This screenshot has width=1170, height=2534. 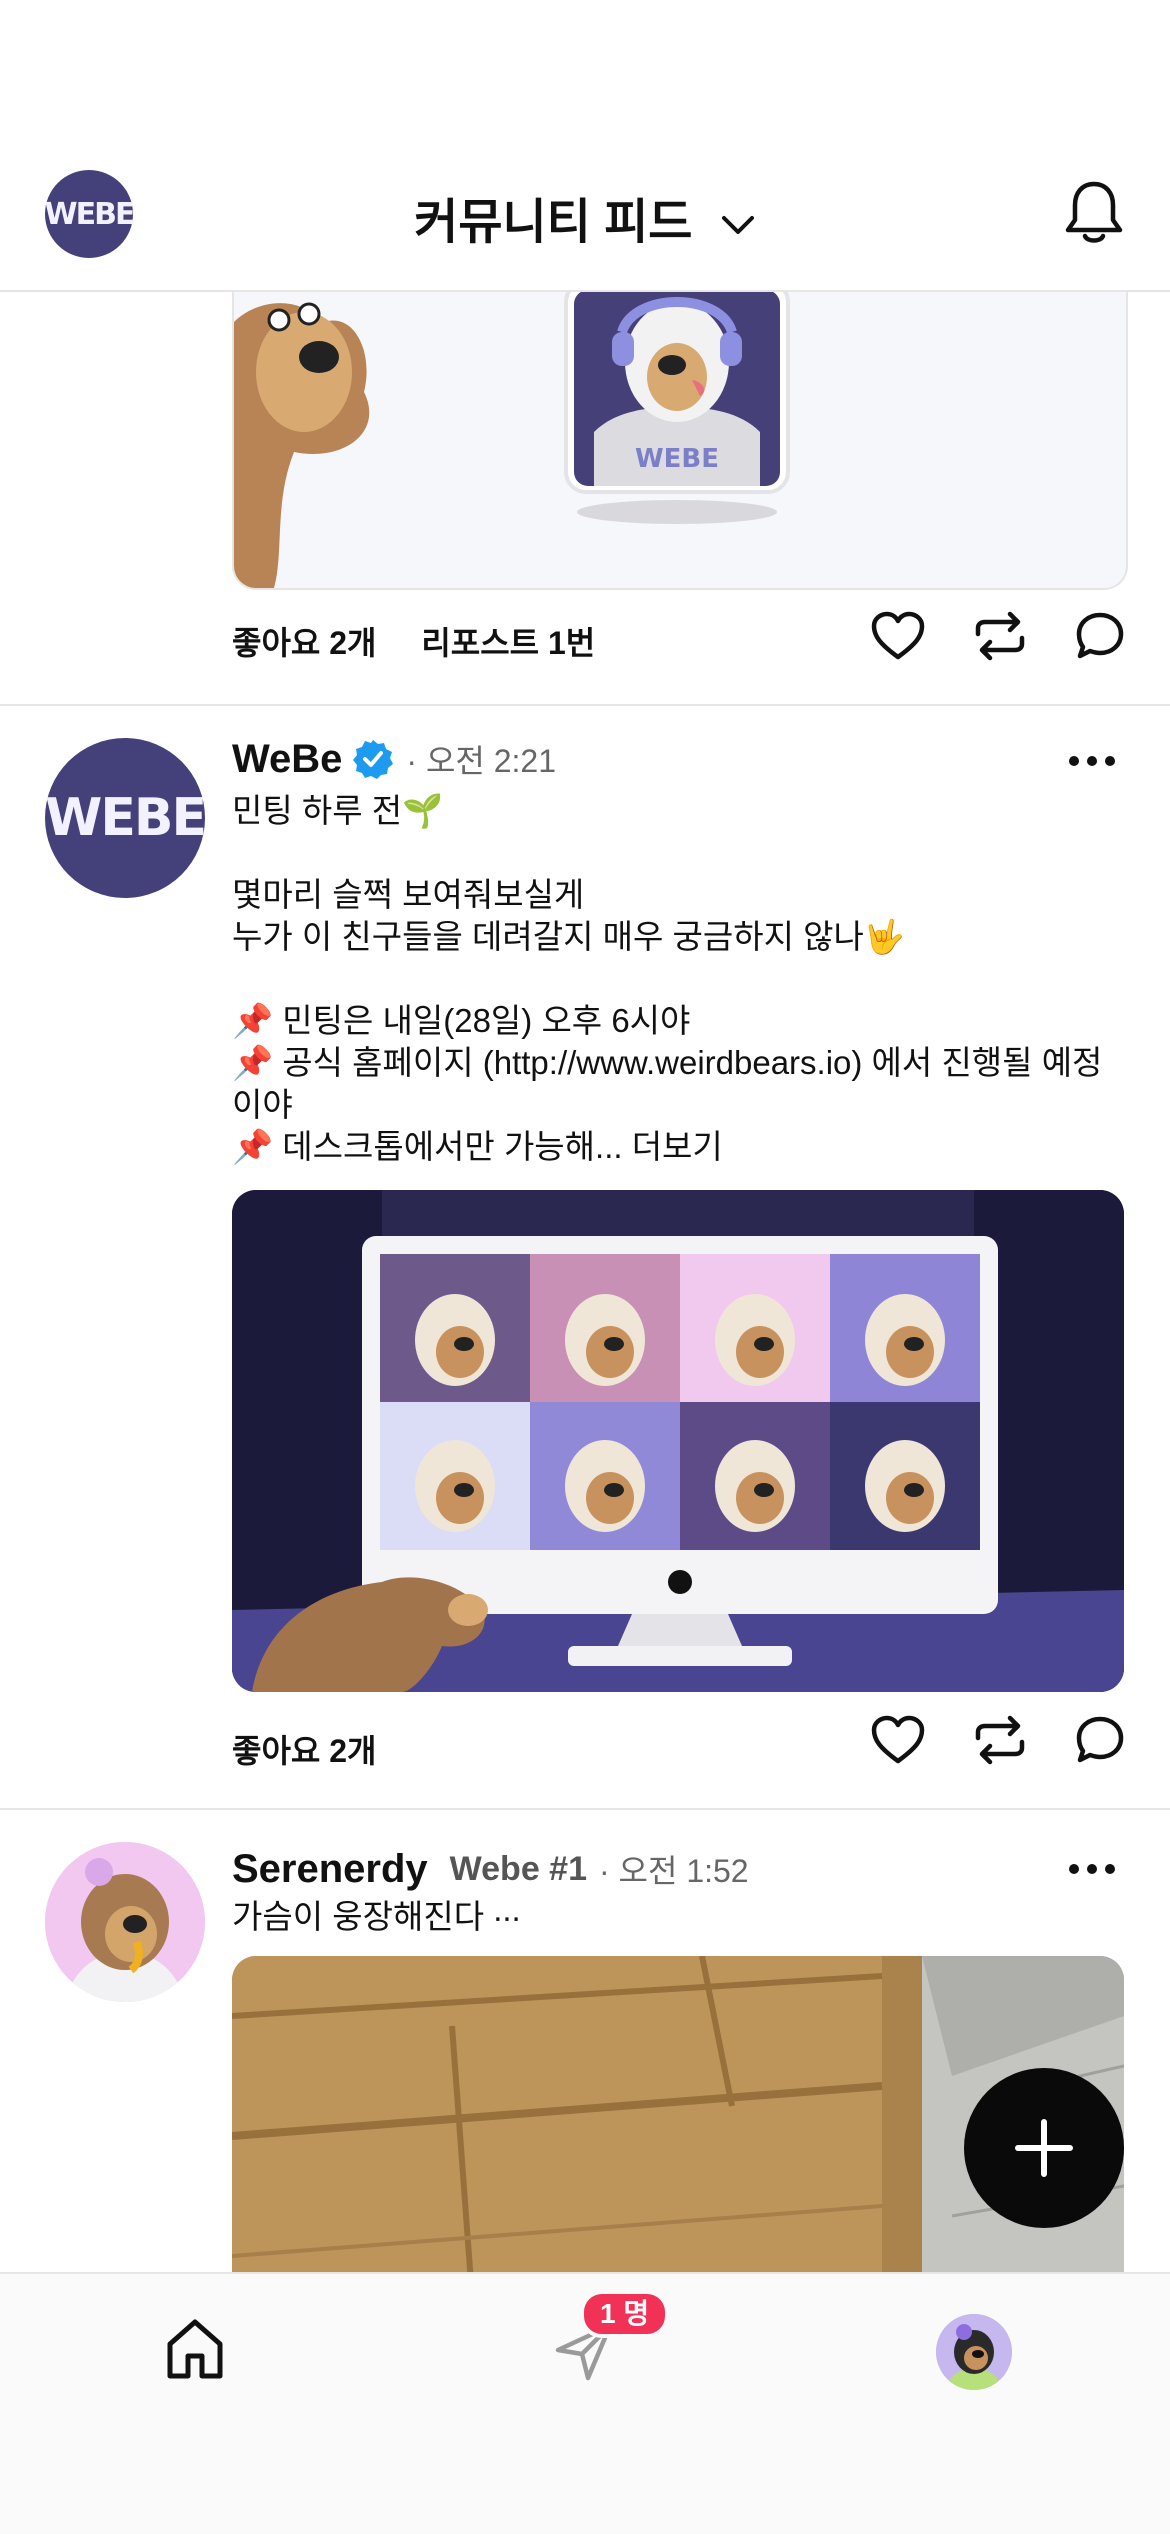 I want to click on post-image: WEBE, so click(x=680, y=441).